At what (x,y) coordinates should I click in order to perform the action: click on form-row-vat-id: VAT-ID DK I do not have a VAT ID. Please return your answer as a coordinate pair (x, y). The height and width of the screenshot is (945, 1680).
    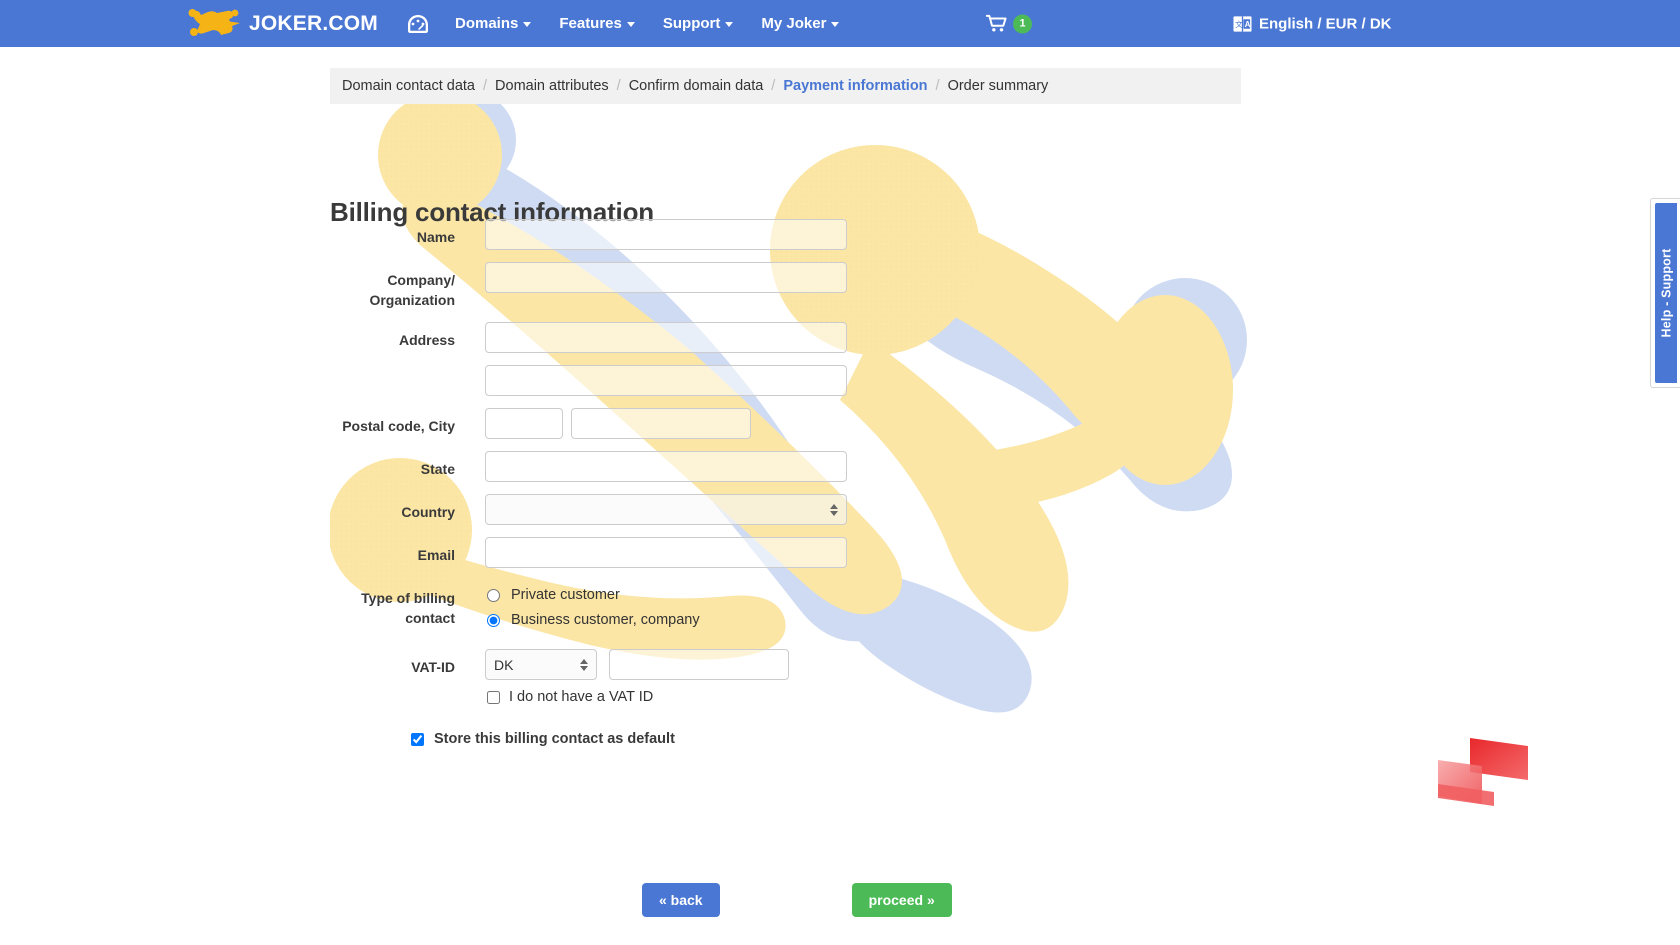
    Looking at the image, I should click on (780, 677).